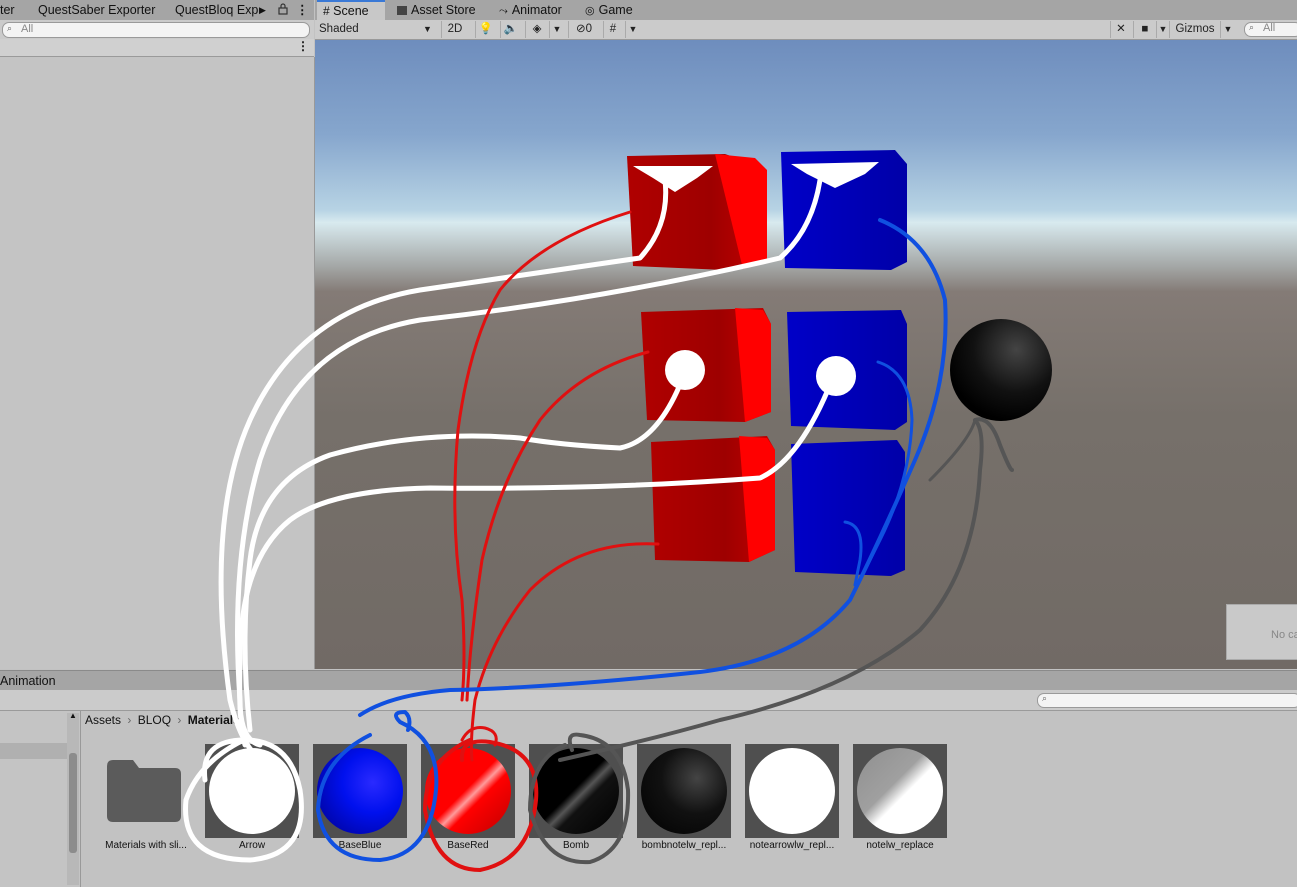  I want to click on tab-asset-store: Asset Store, so click(436, 10).